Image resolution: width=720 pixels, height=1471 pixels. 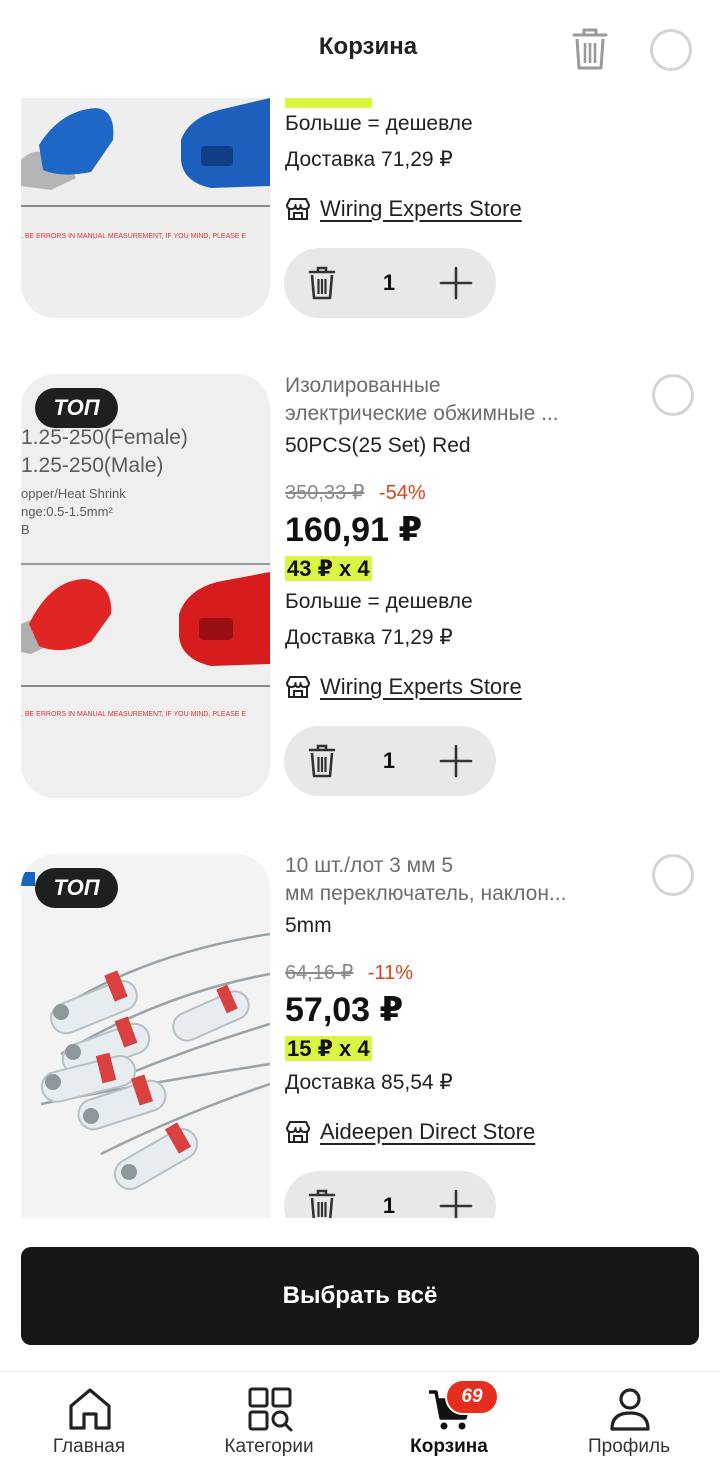 I want to click on select-all-button: Выбрать всё, so click(x=360, y=1296).